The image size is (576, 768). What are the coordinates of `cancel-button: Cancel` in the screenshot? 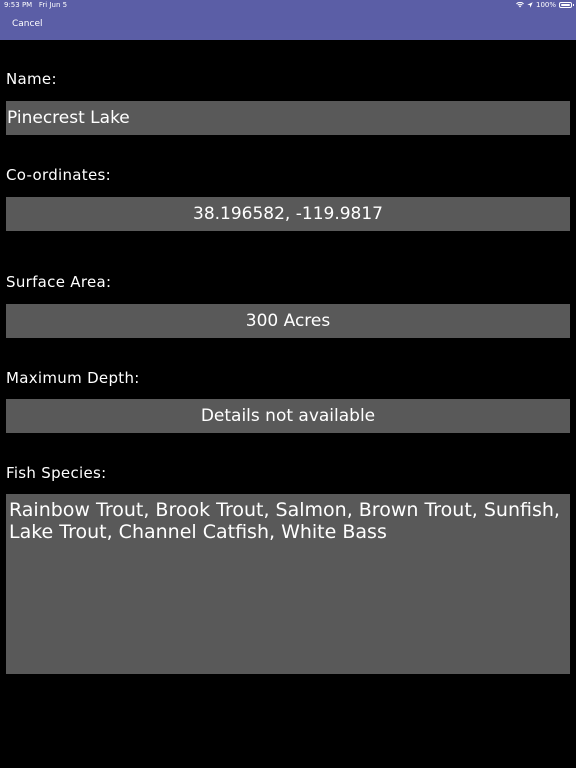 It's located at (27, 24).